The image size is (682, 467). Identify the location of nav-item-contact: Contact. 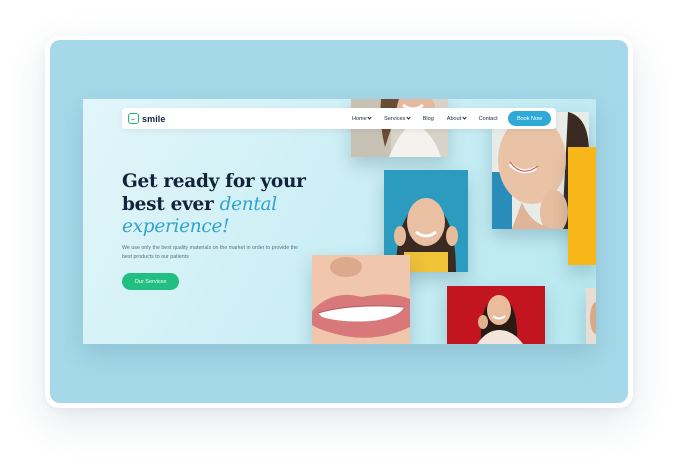
(488, 119).